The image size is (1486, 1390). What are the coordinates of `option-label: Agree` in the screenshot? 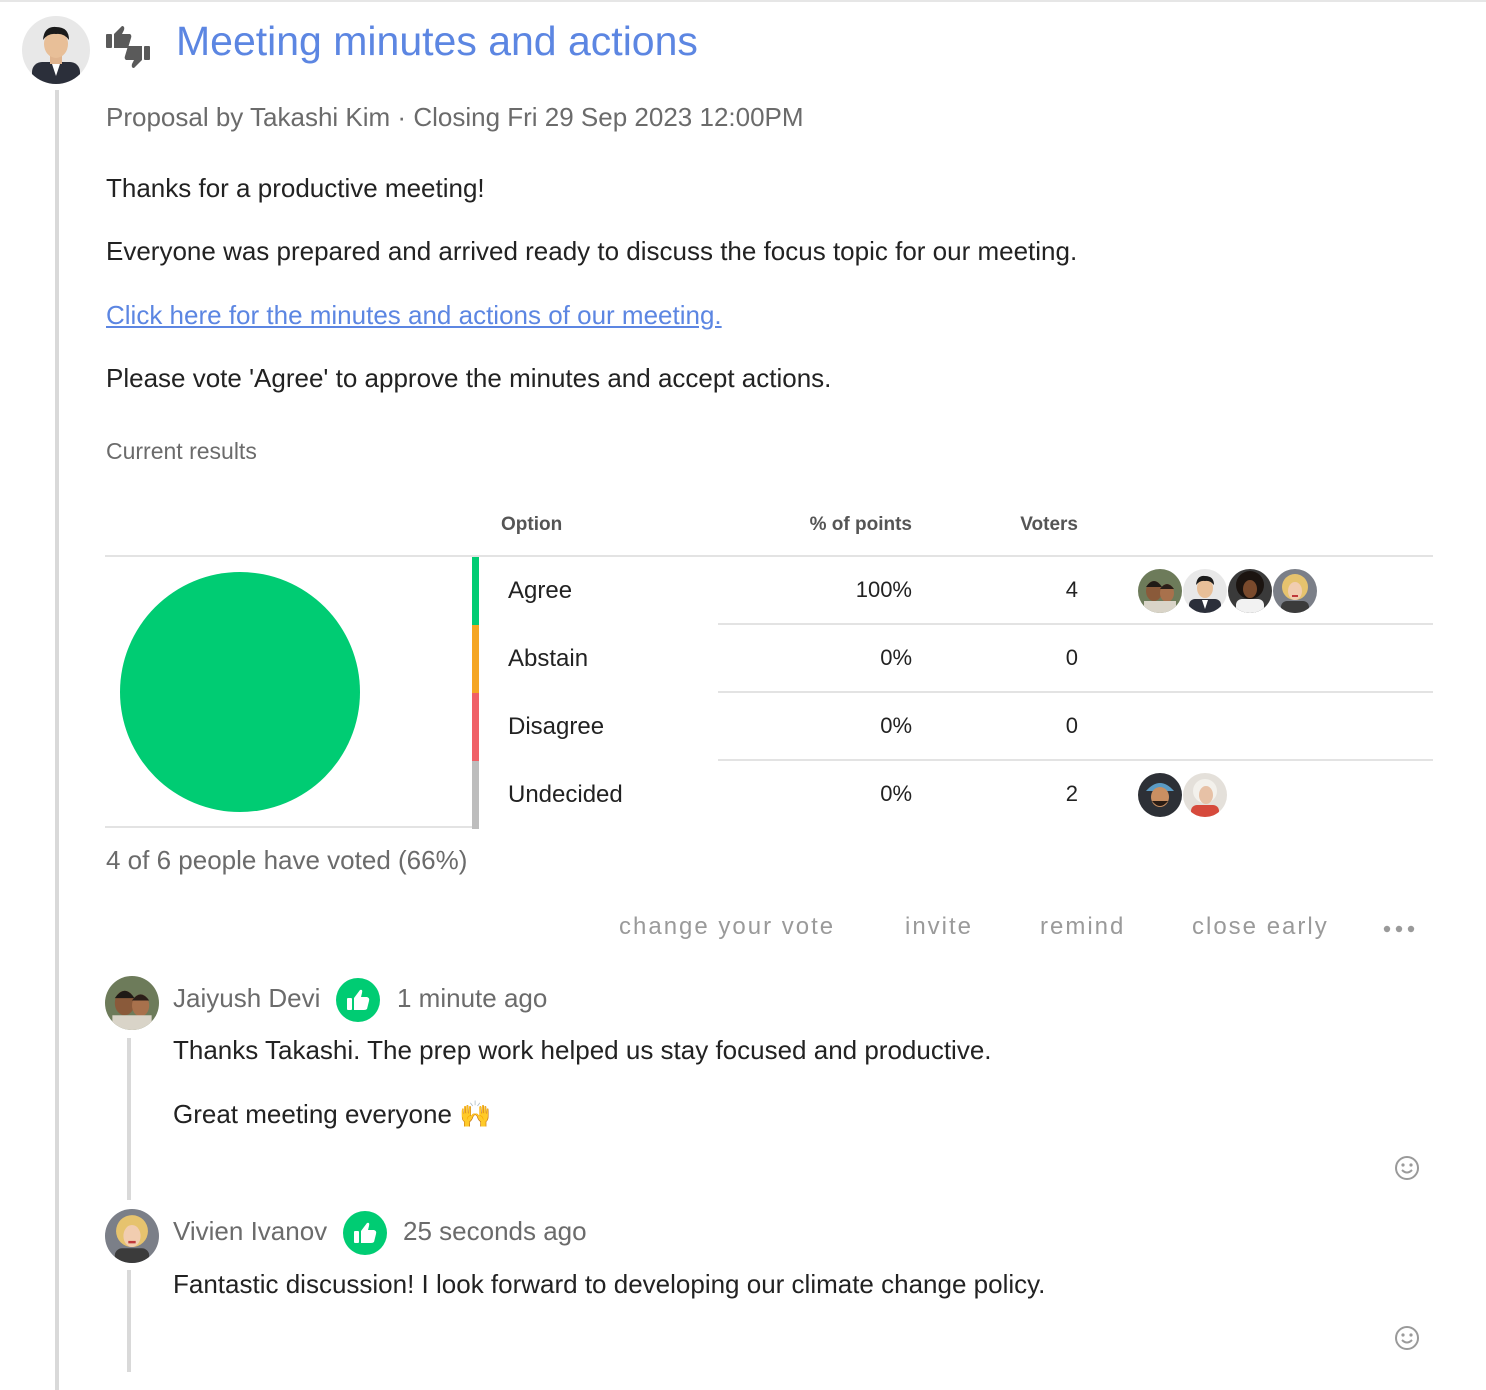 It's located at (540, 590).